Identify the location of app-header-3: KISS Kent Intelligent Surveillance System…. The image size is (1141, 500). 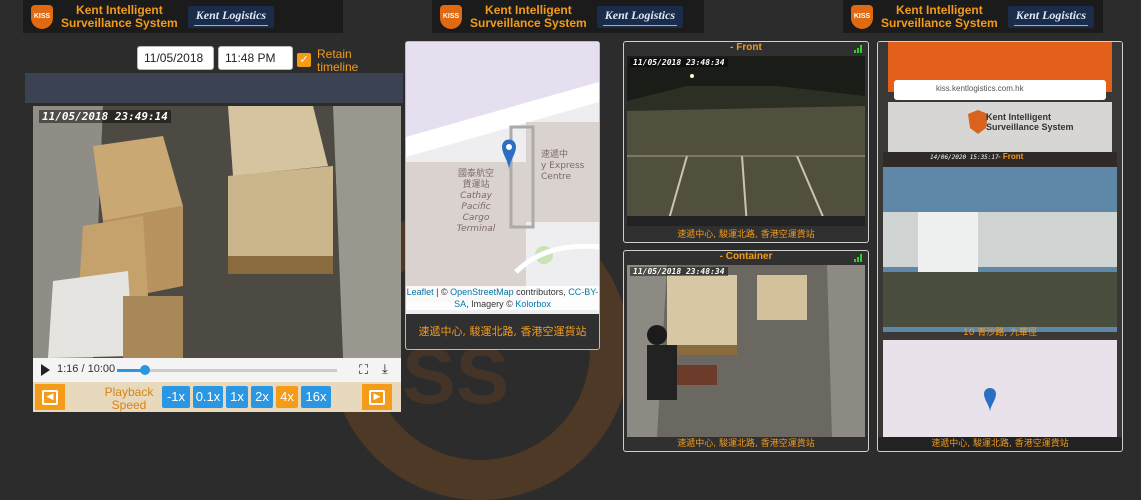
(973, 16).